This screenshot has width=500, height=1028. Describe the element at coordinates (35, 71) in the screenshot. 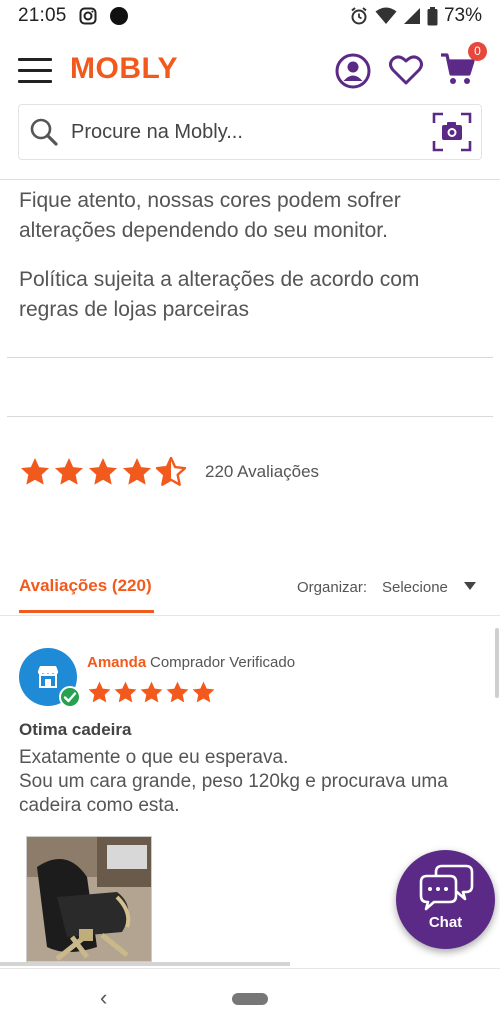

I see `hamburger-menu-icon` at that location.